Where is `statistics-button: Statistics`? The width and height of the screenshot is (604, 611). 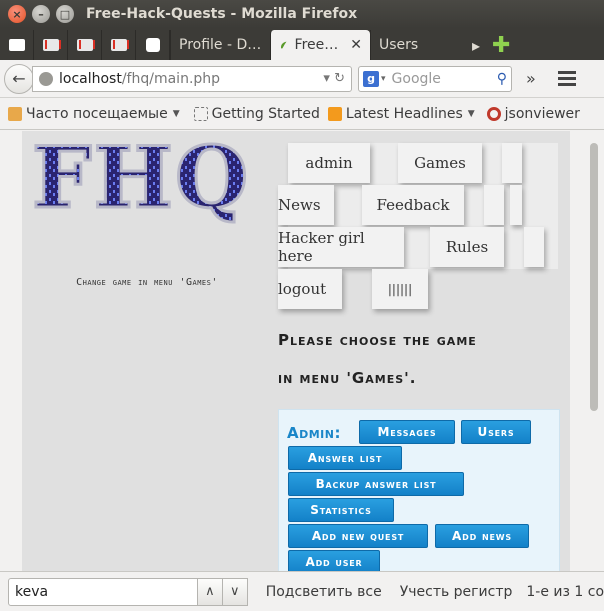
statistics-button: Statistics is located at coordinates (341, 510).